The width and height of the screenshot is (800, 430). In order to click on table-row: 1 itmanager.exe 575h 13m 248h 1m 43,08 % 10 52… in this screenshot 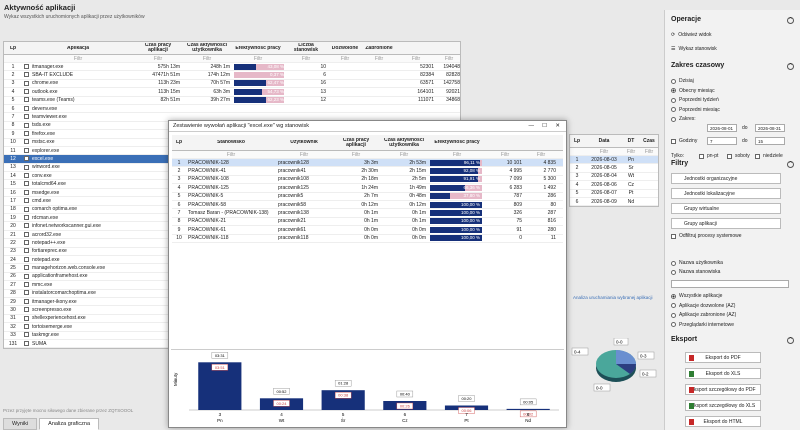, I will do `click(232, 67)`.